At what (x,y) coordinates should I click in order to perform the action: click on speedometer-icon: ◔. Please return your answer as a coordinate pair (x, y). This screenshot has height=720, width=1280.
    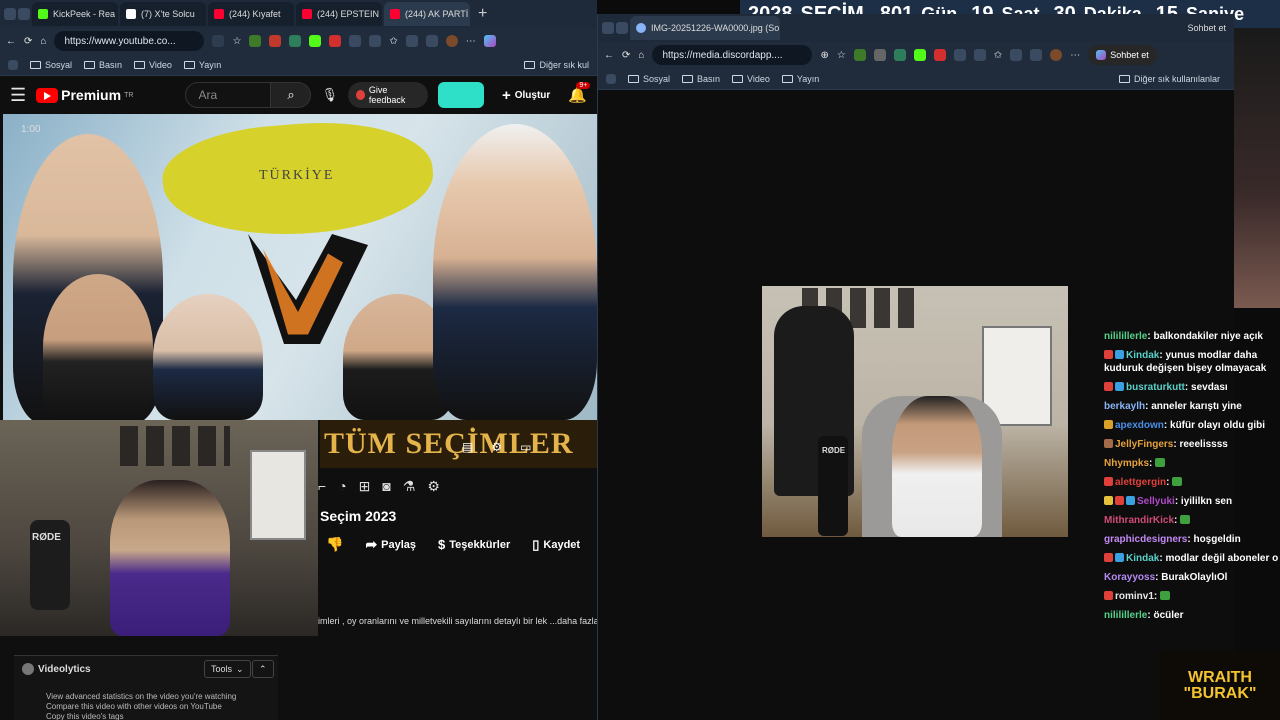
    Looking at the image, I should click on (342, 486).